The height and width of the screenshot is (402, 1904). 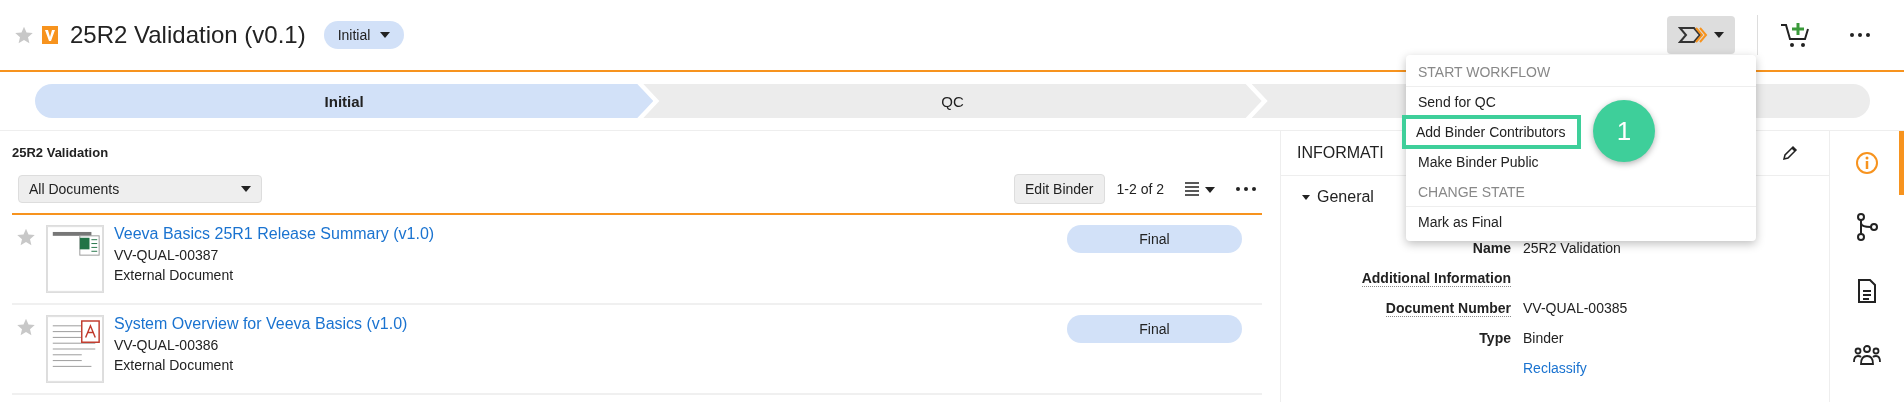 What do you see at coordinates (61, 152) in the screenshot?
I see `binder-title: 25R2 Validation` at bounding box center [61, 152].